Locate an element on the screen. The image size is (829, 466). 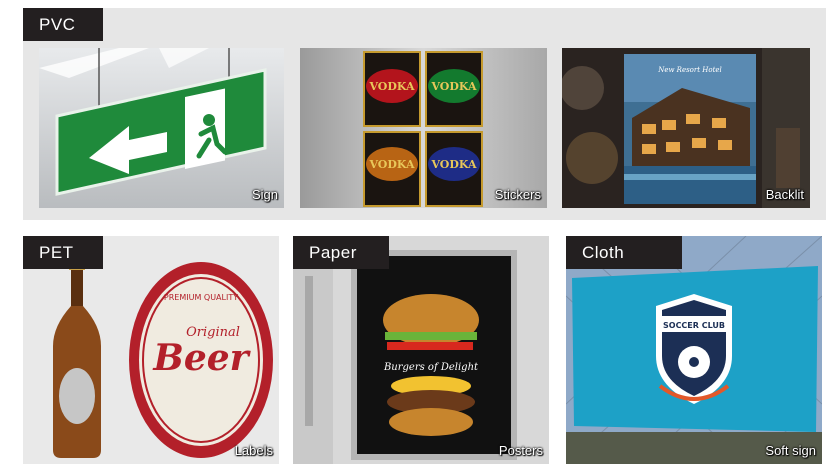
label-top-text: PREMIUM QUALITY is located at coordinates (201, 297).